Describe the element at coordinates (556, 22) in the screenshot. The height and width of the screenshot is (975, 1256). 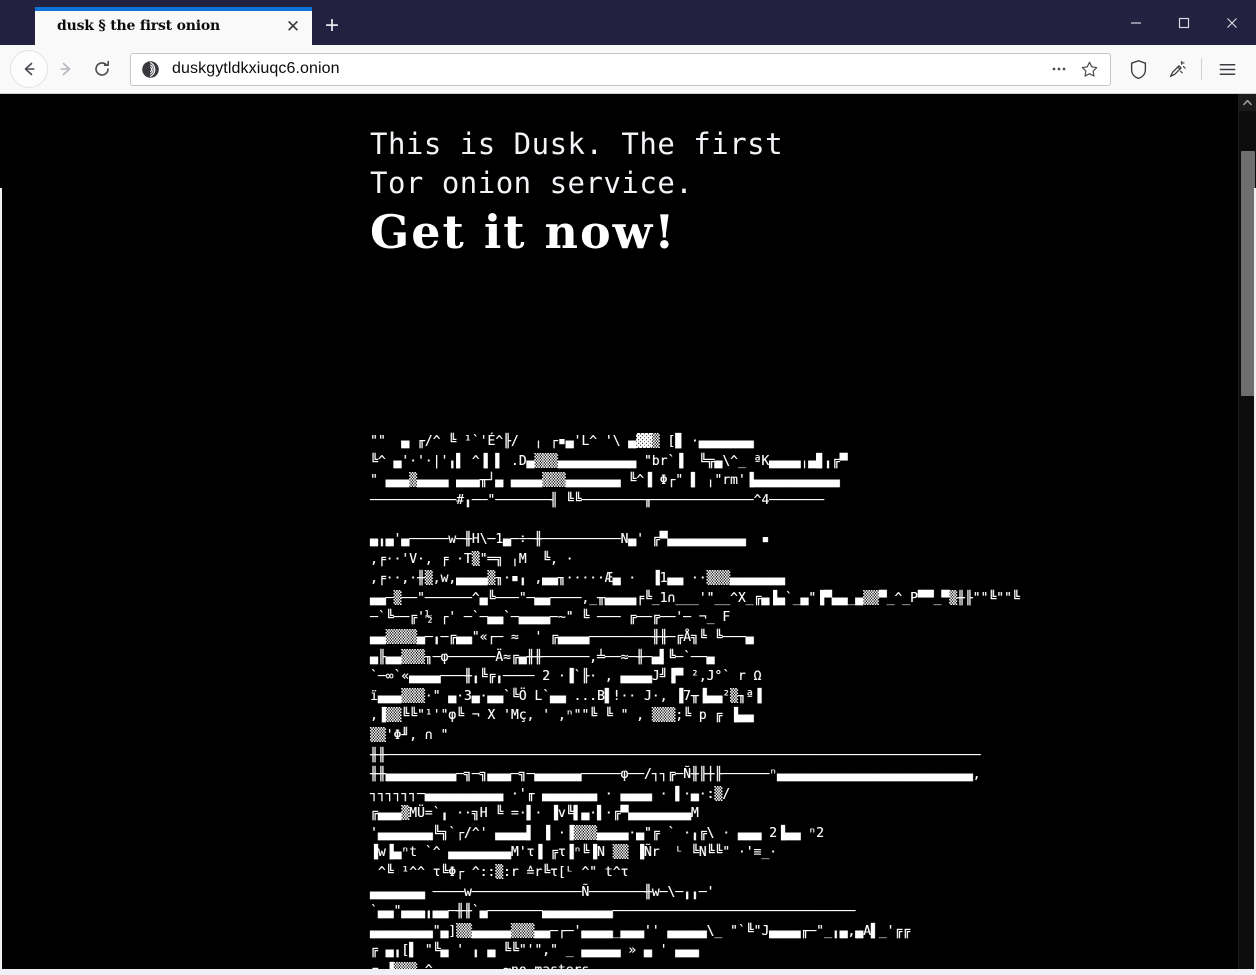
I see `tab-strip: dusk § the first onion ✕ +` at that location.